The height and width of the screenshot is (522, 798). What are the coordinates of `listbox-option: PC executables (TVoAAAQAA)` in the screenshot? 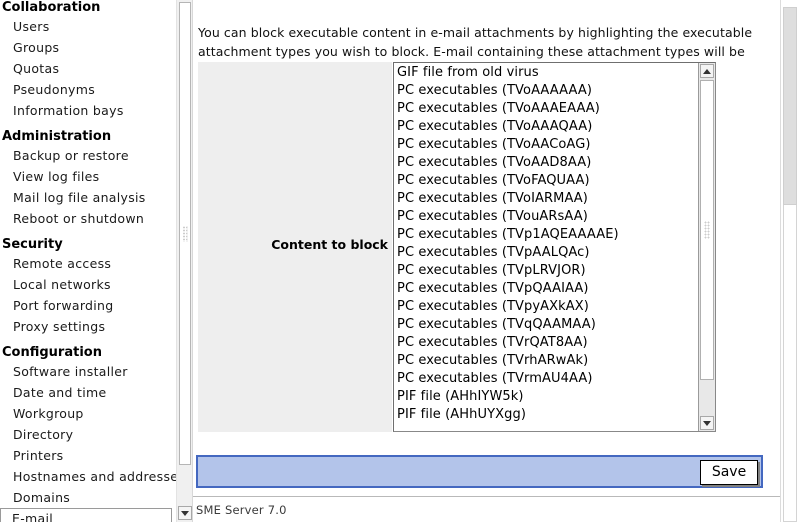 It's located at (546, 127).